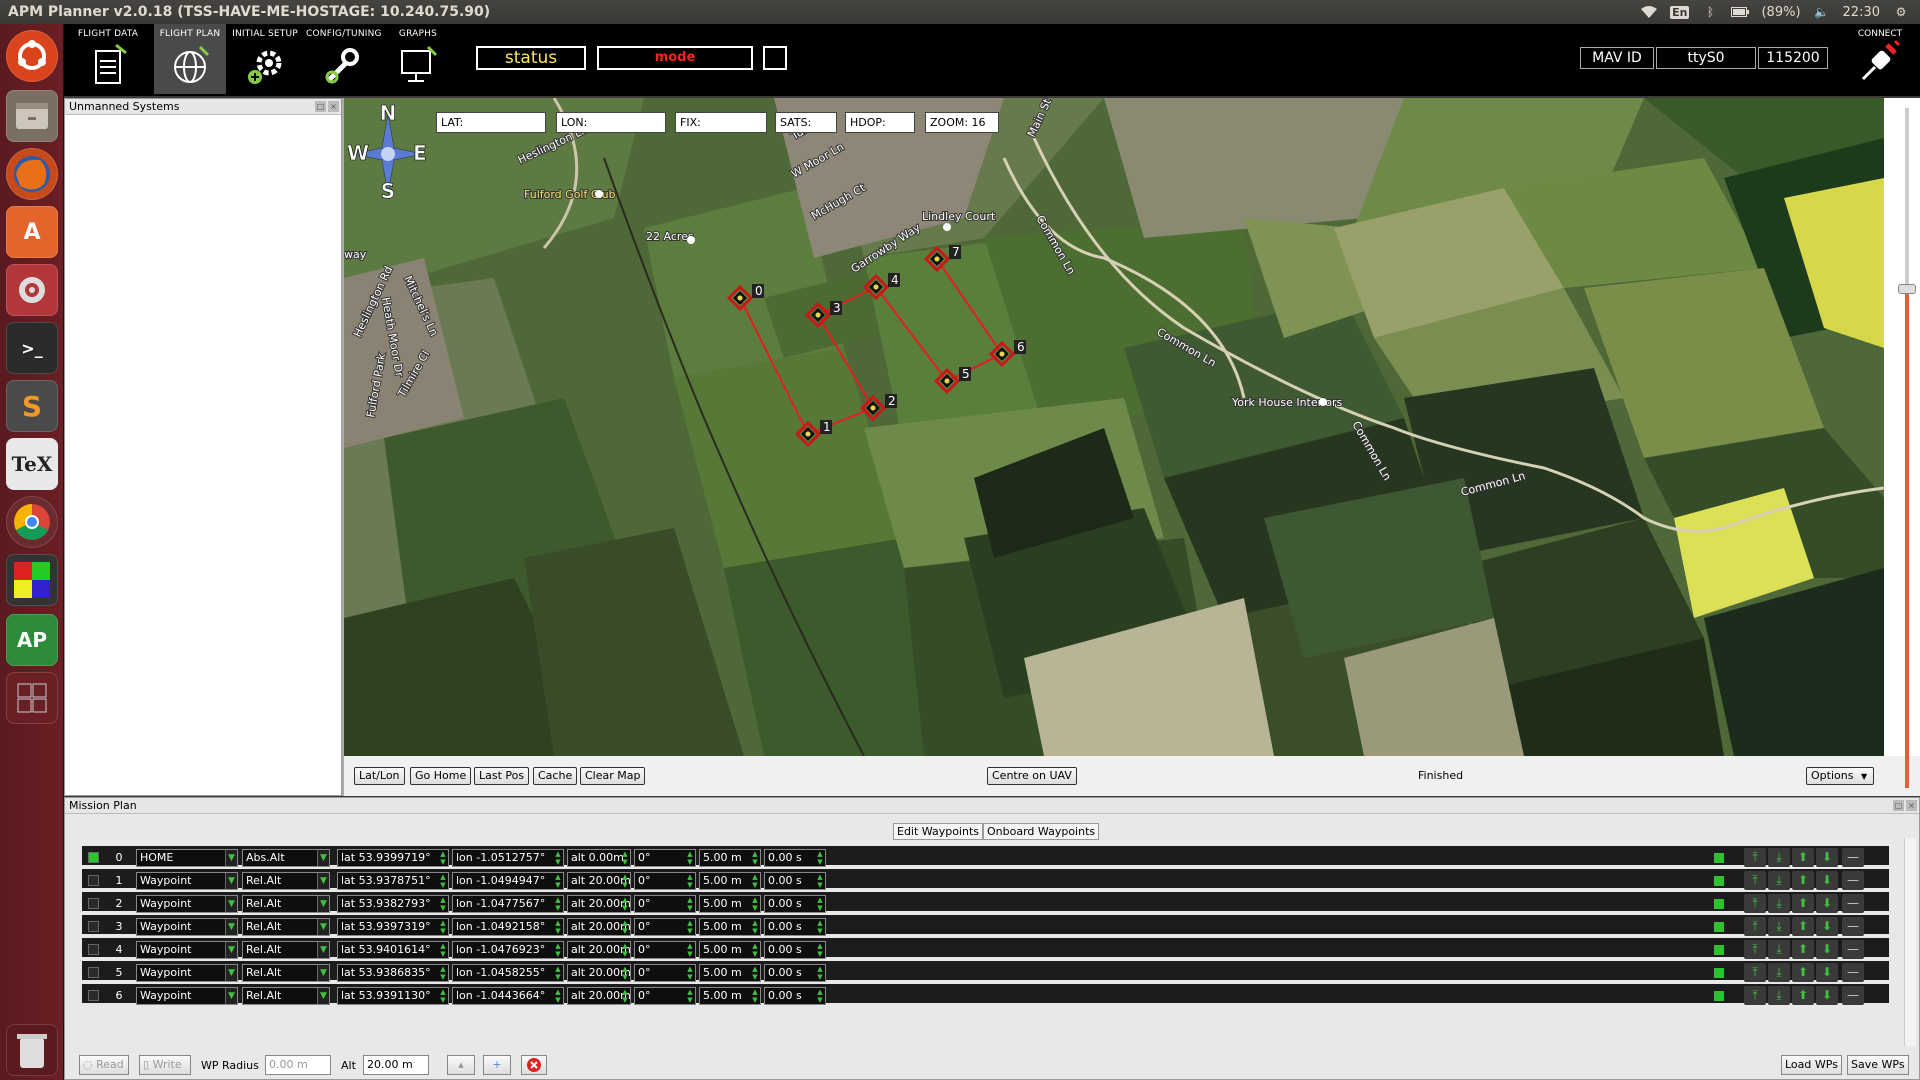 The height and width of the screenshot is (1080, 1920). I want to click on system-settings-icon, so click(32, 290).